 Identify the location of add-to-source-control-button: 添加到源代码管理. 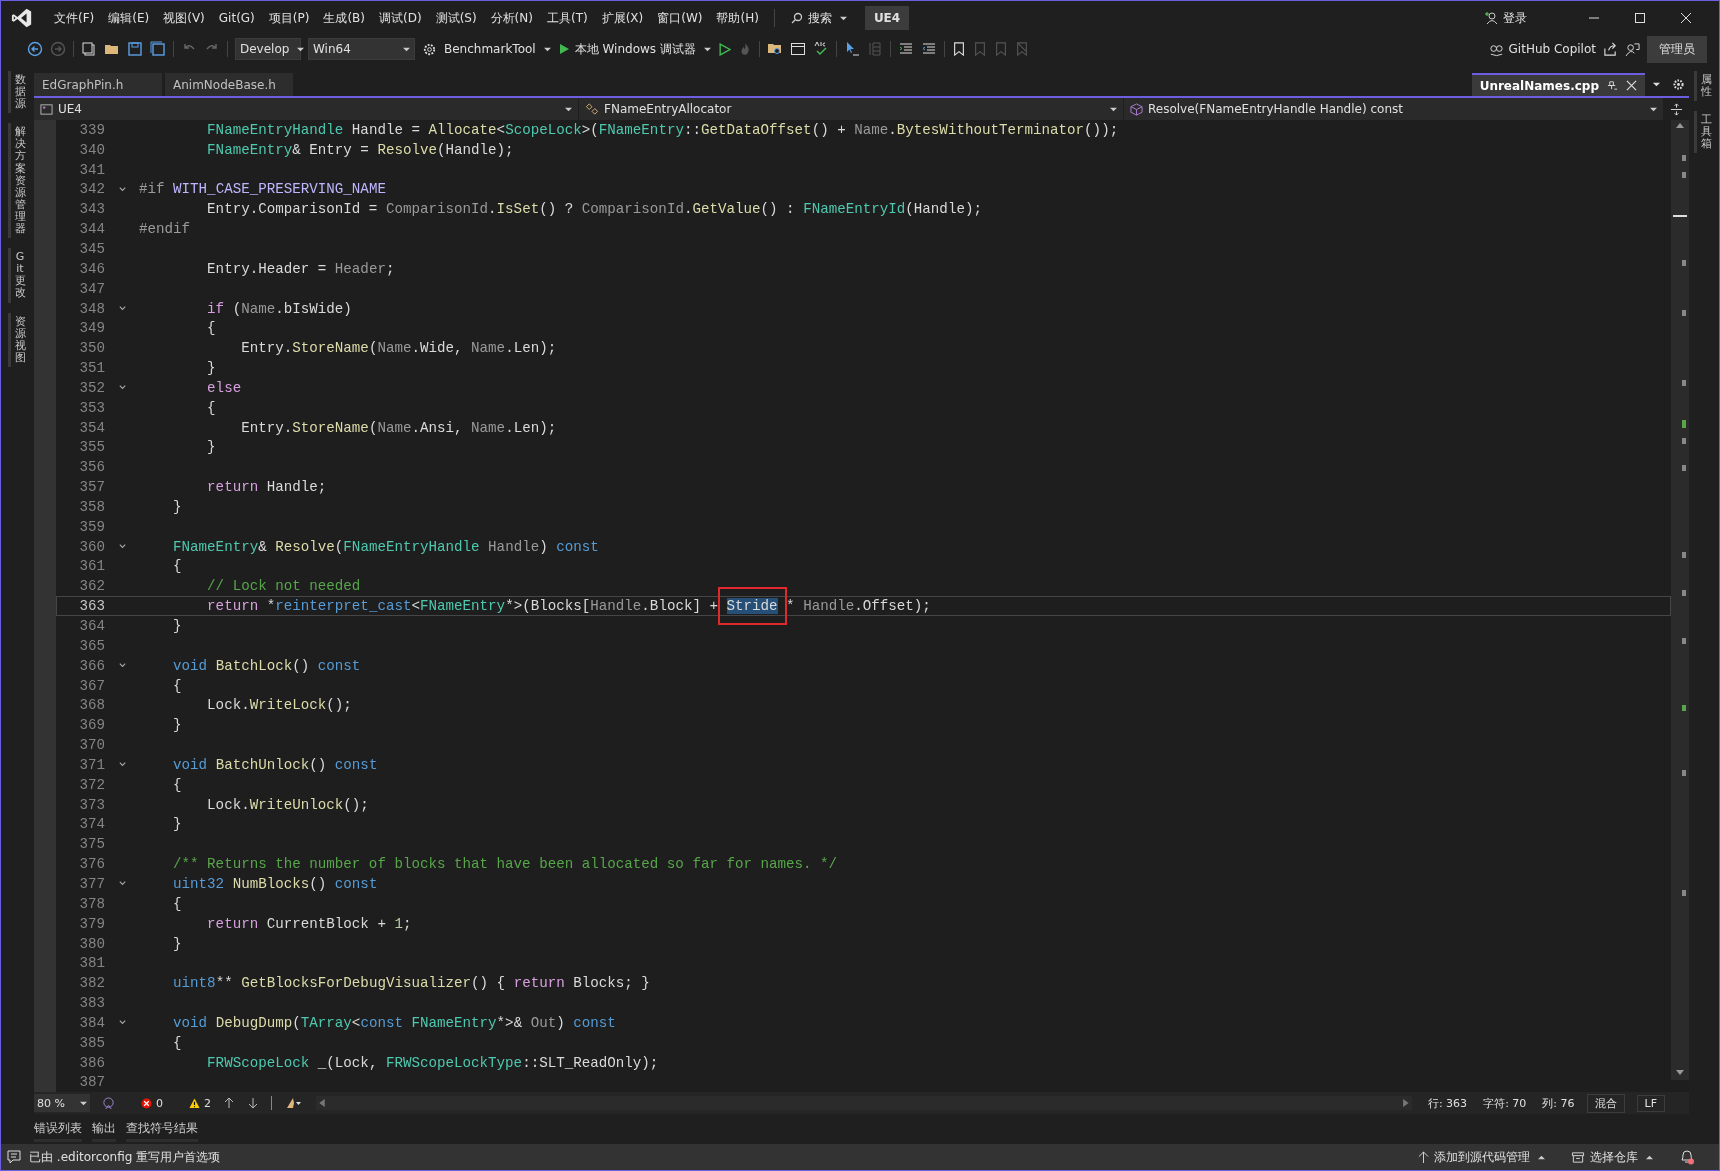
(1481, 1157).